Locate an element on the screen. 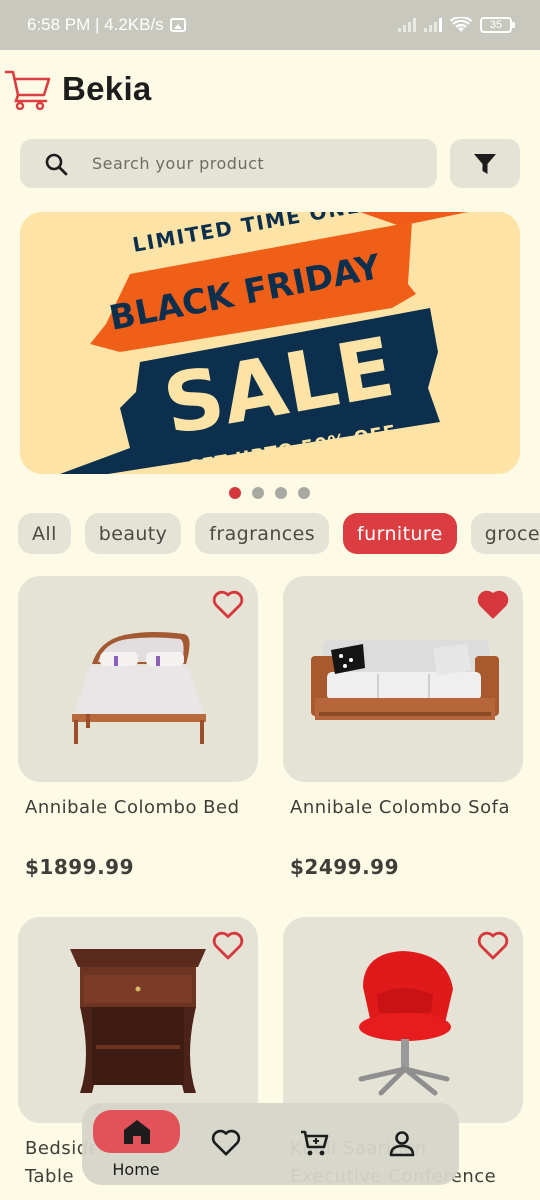  cart-logo-icon is located at coordinates (27, 90).